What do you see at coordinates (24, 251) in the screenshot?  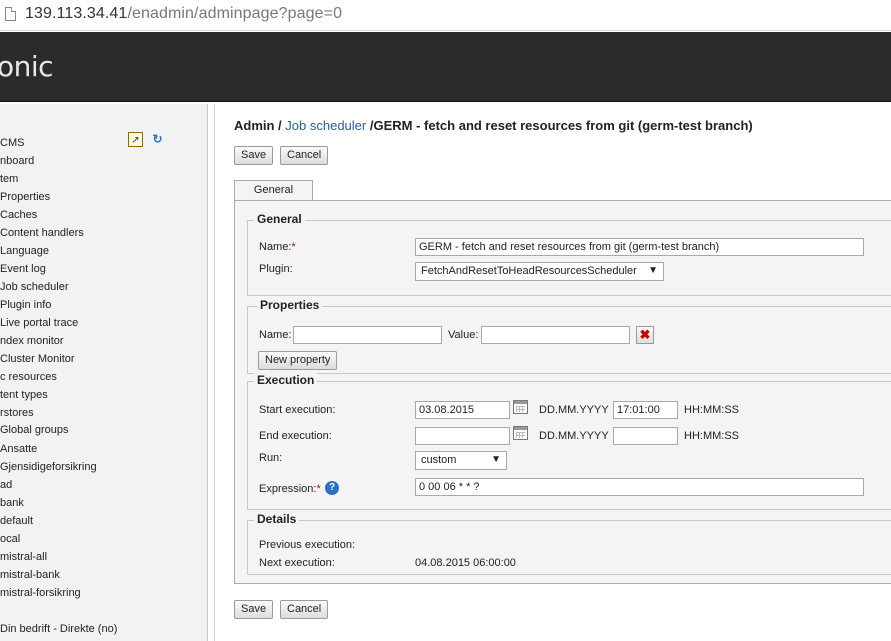 I see `sidebar-item: Language` at bounding box center [24, 251].